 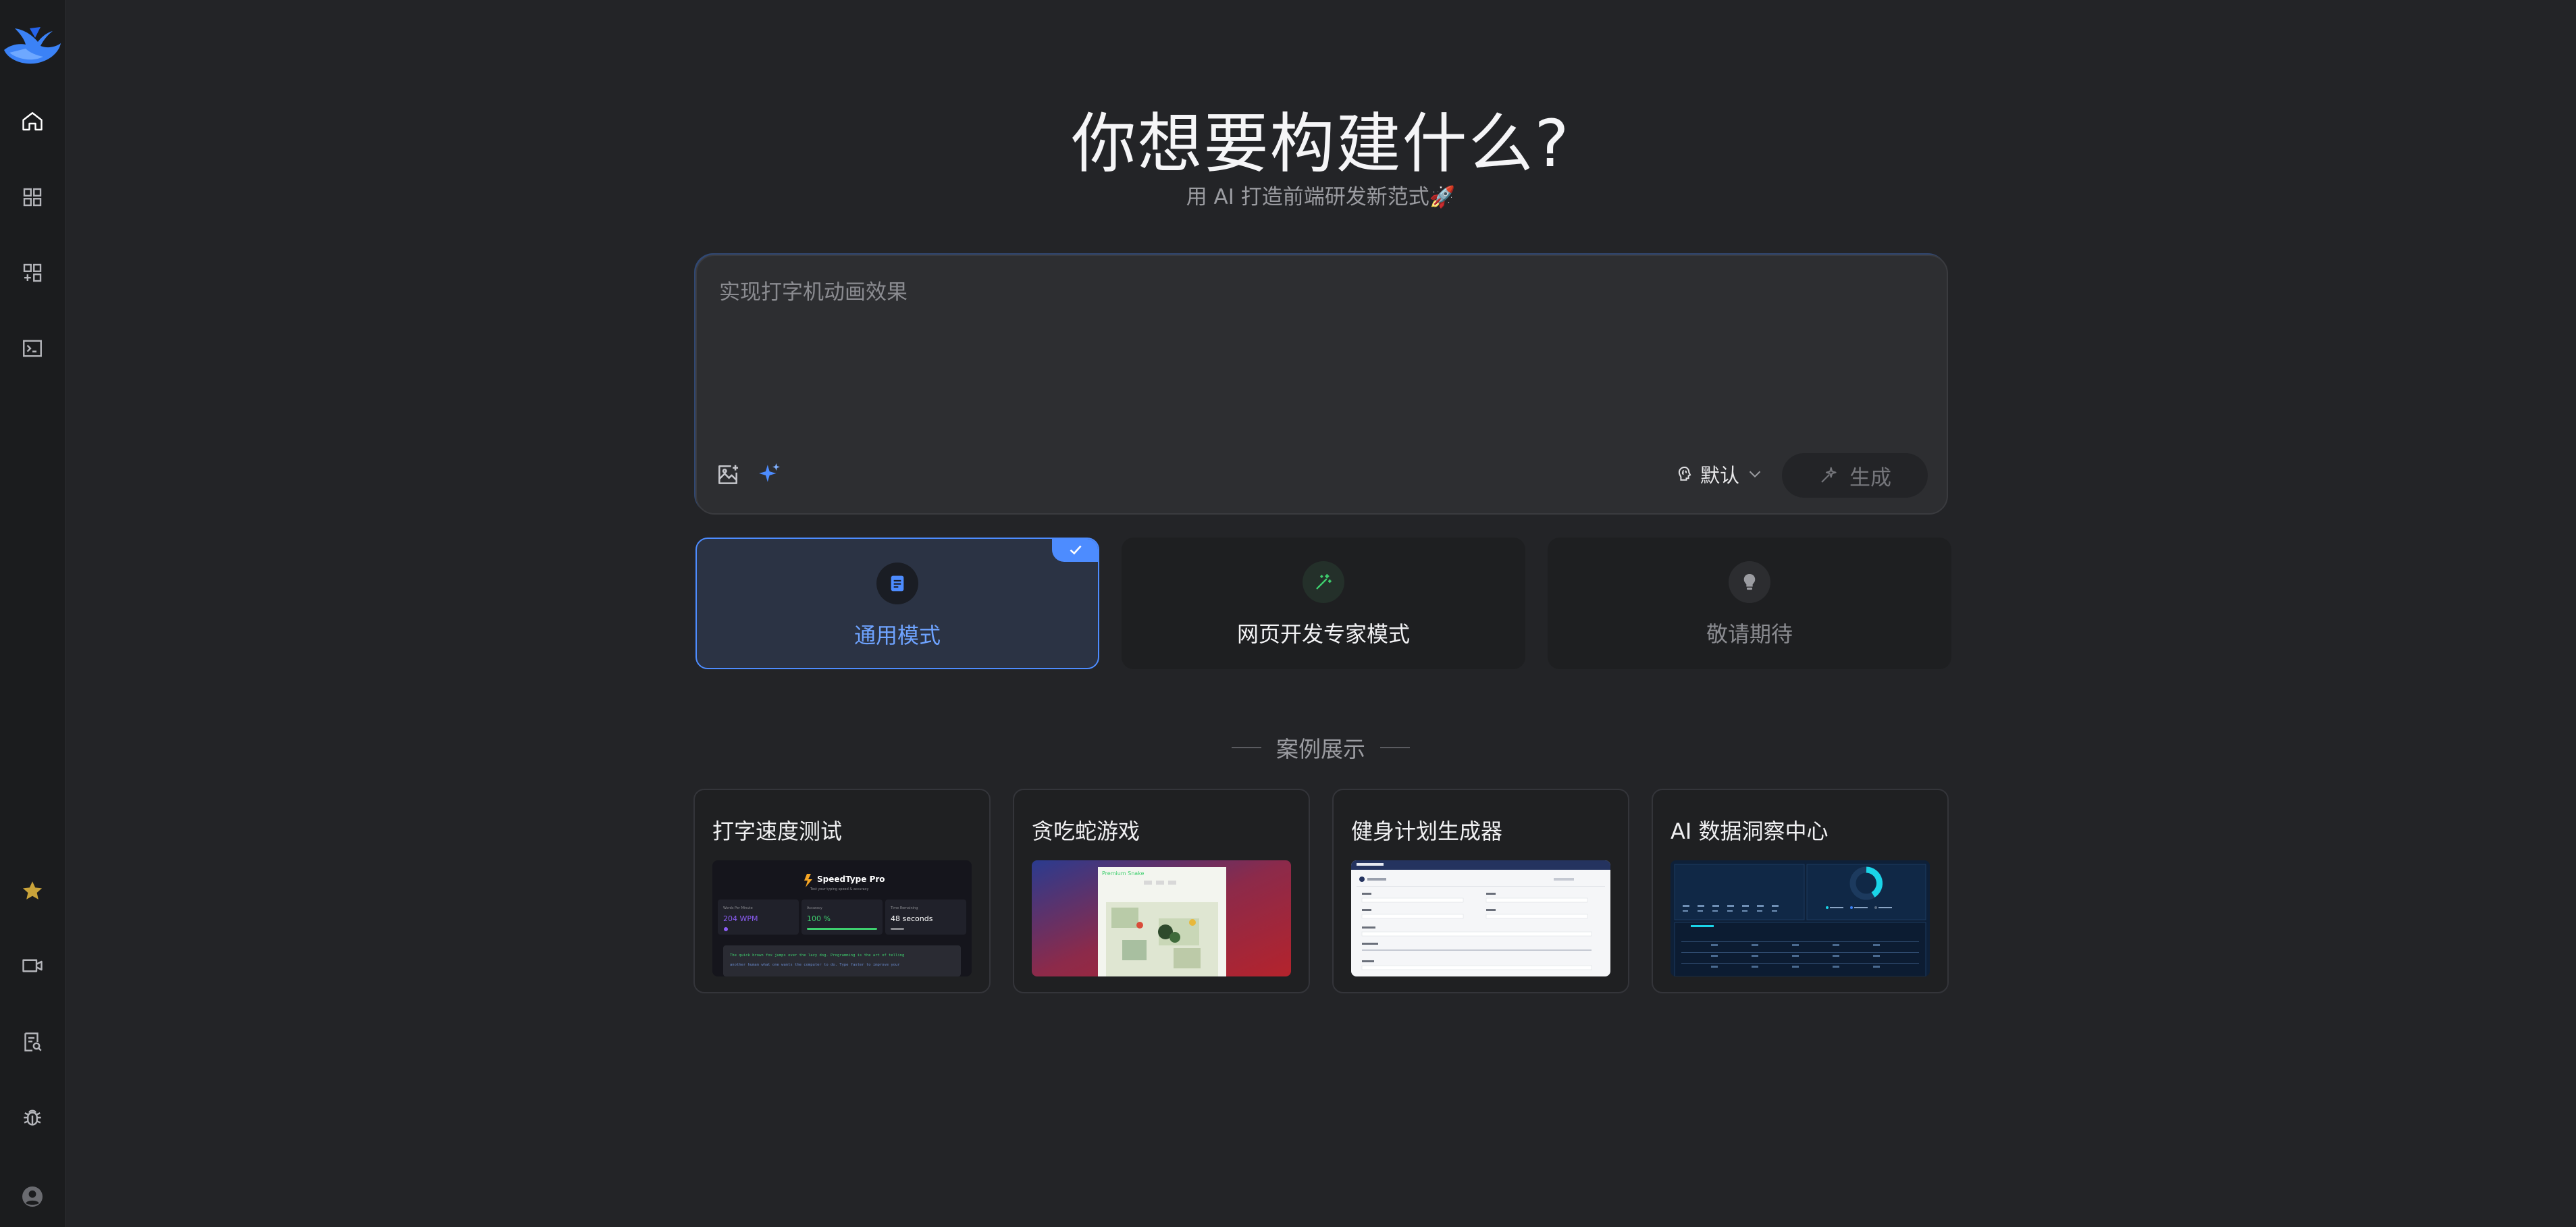 I want to click on check-icon, so click(x=1076, y=550).